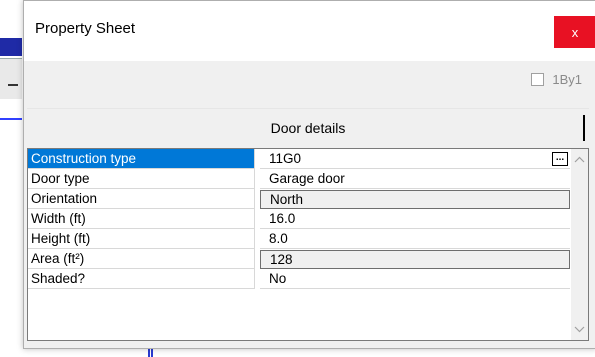  I want to click on option-checkbox, so click(538, 79).